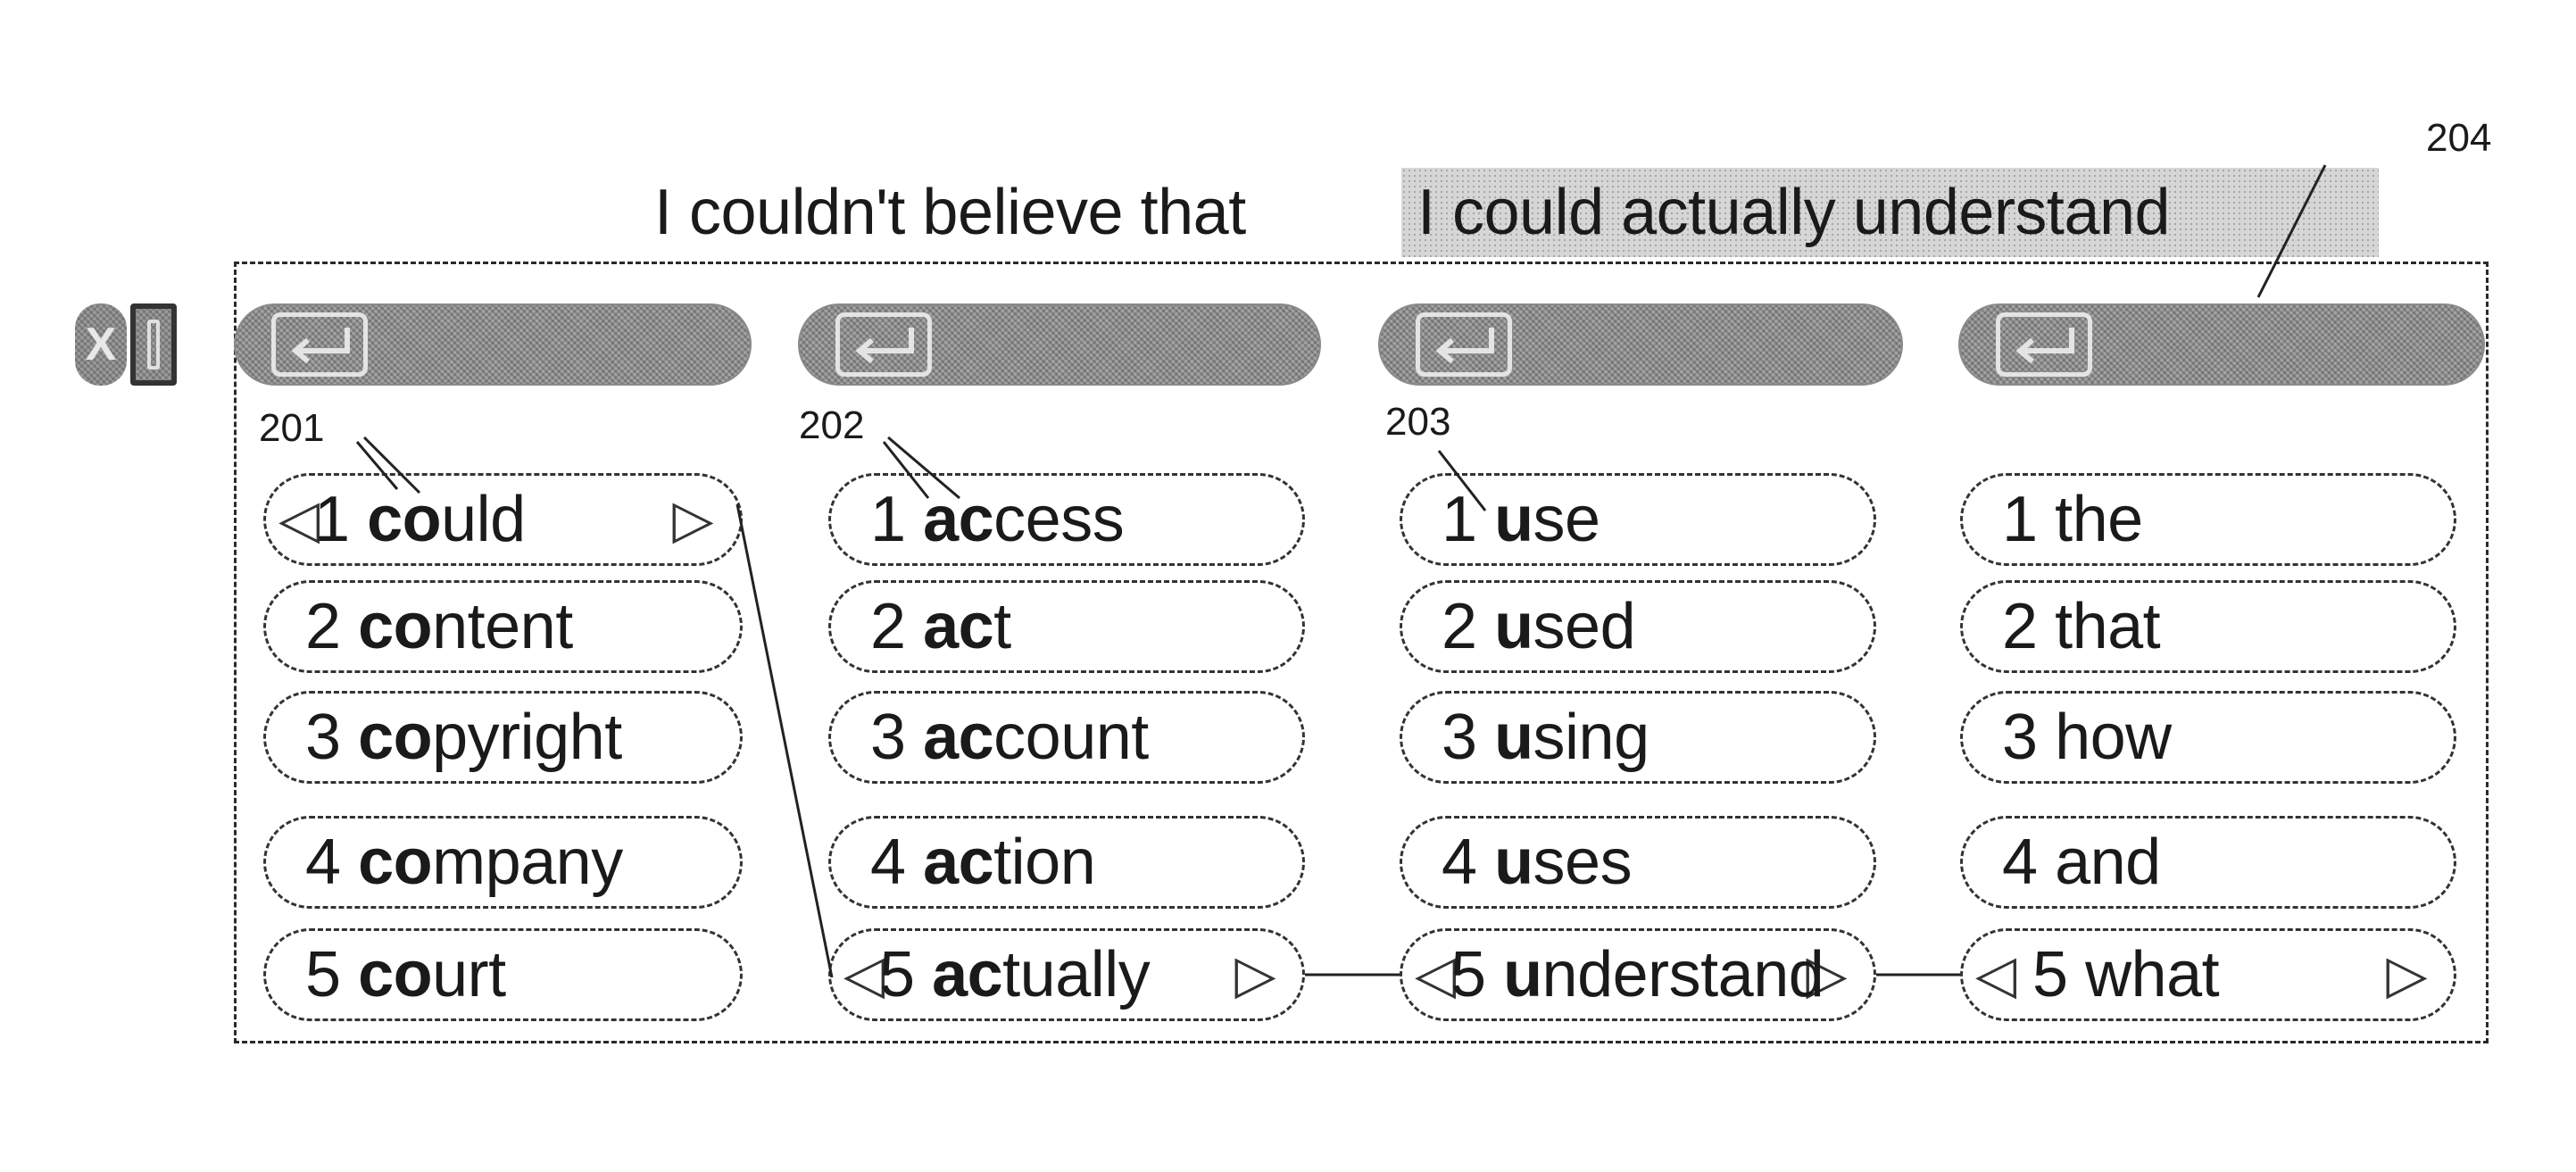  I want to click on candidate-chip: 1 access, so click(1067, 519).